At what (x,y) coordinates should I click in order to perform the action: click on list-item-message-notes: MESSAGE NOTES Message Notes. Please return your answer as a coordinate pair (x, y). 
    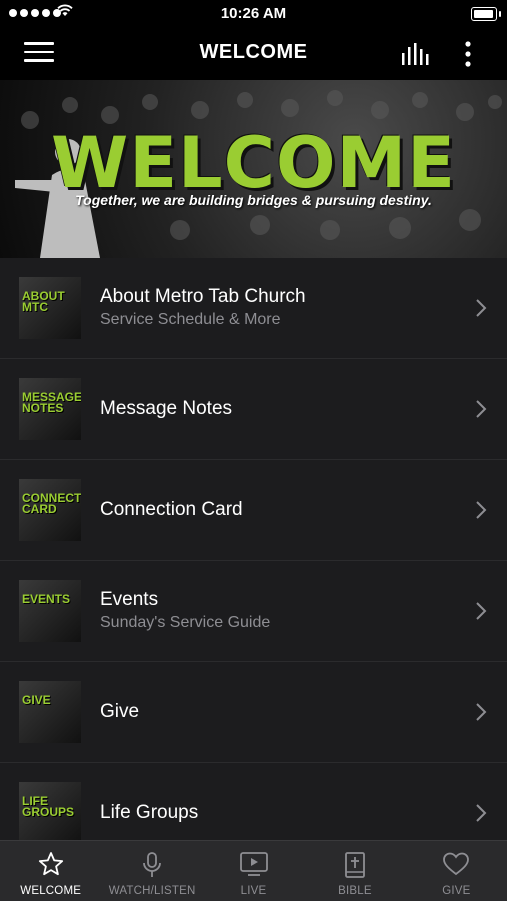
    Looking at the image, I should click on (253, 409).